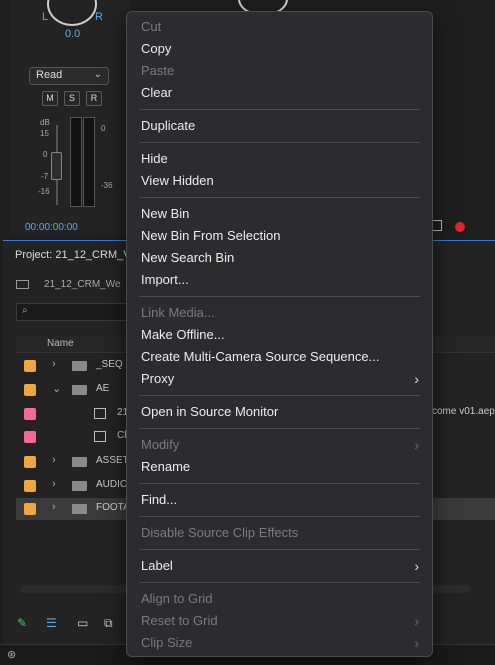  Describe the element at coordinates (279, 49) in the screenshot. I see `menu-item-copy: Copy` at that location.